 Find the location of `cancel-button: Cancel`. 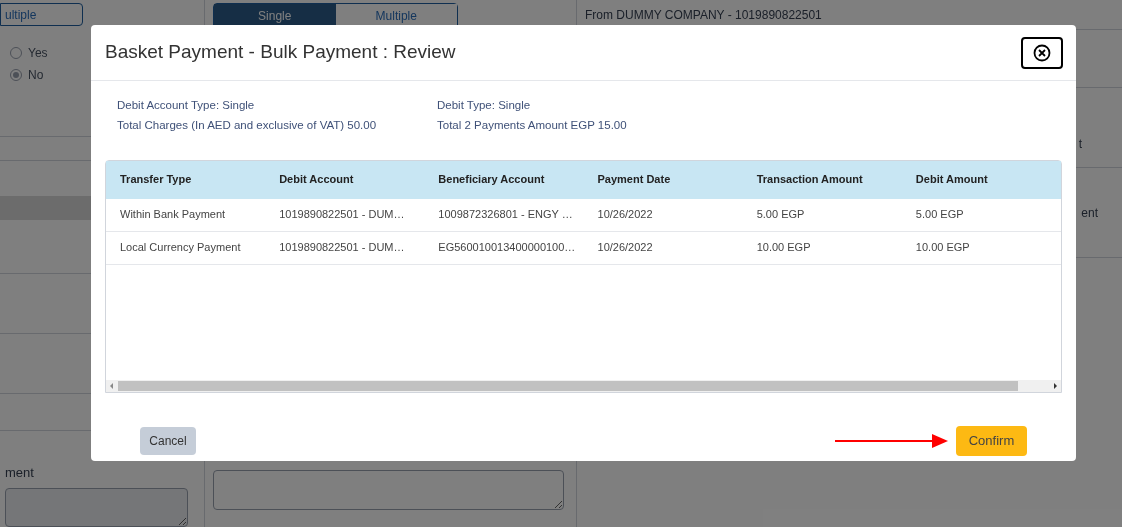

cancel-button: Cancel is located at coordinates (168, 440).